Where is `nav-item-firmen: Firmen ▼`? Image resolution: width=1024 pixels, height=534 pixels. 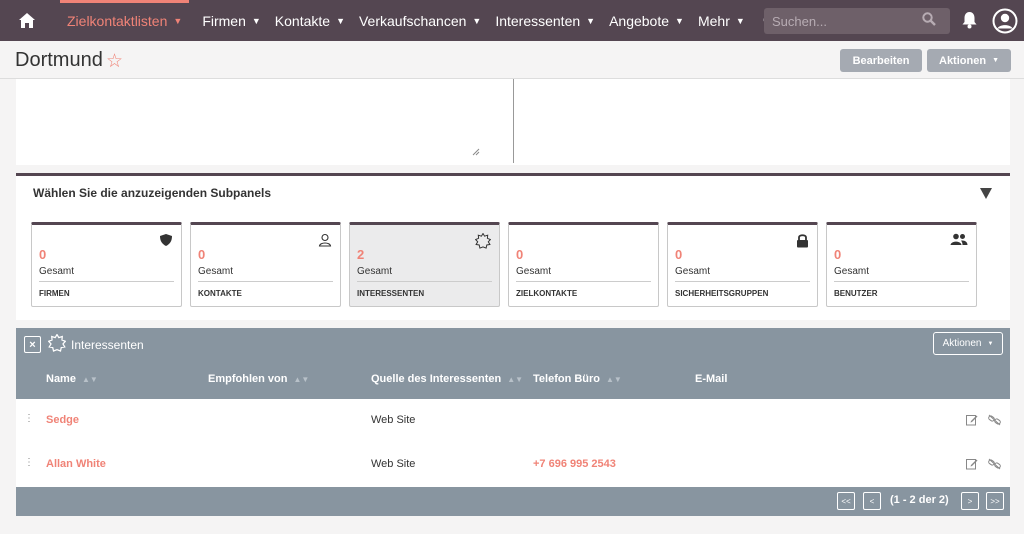 nav-item-firmen: Firmen ▼ is located at coordinates (231, 20).